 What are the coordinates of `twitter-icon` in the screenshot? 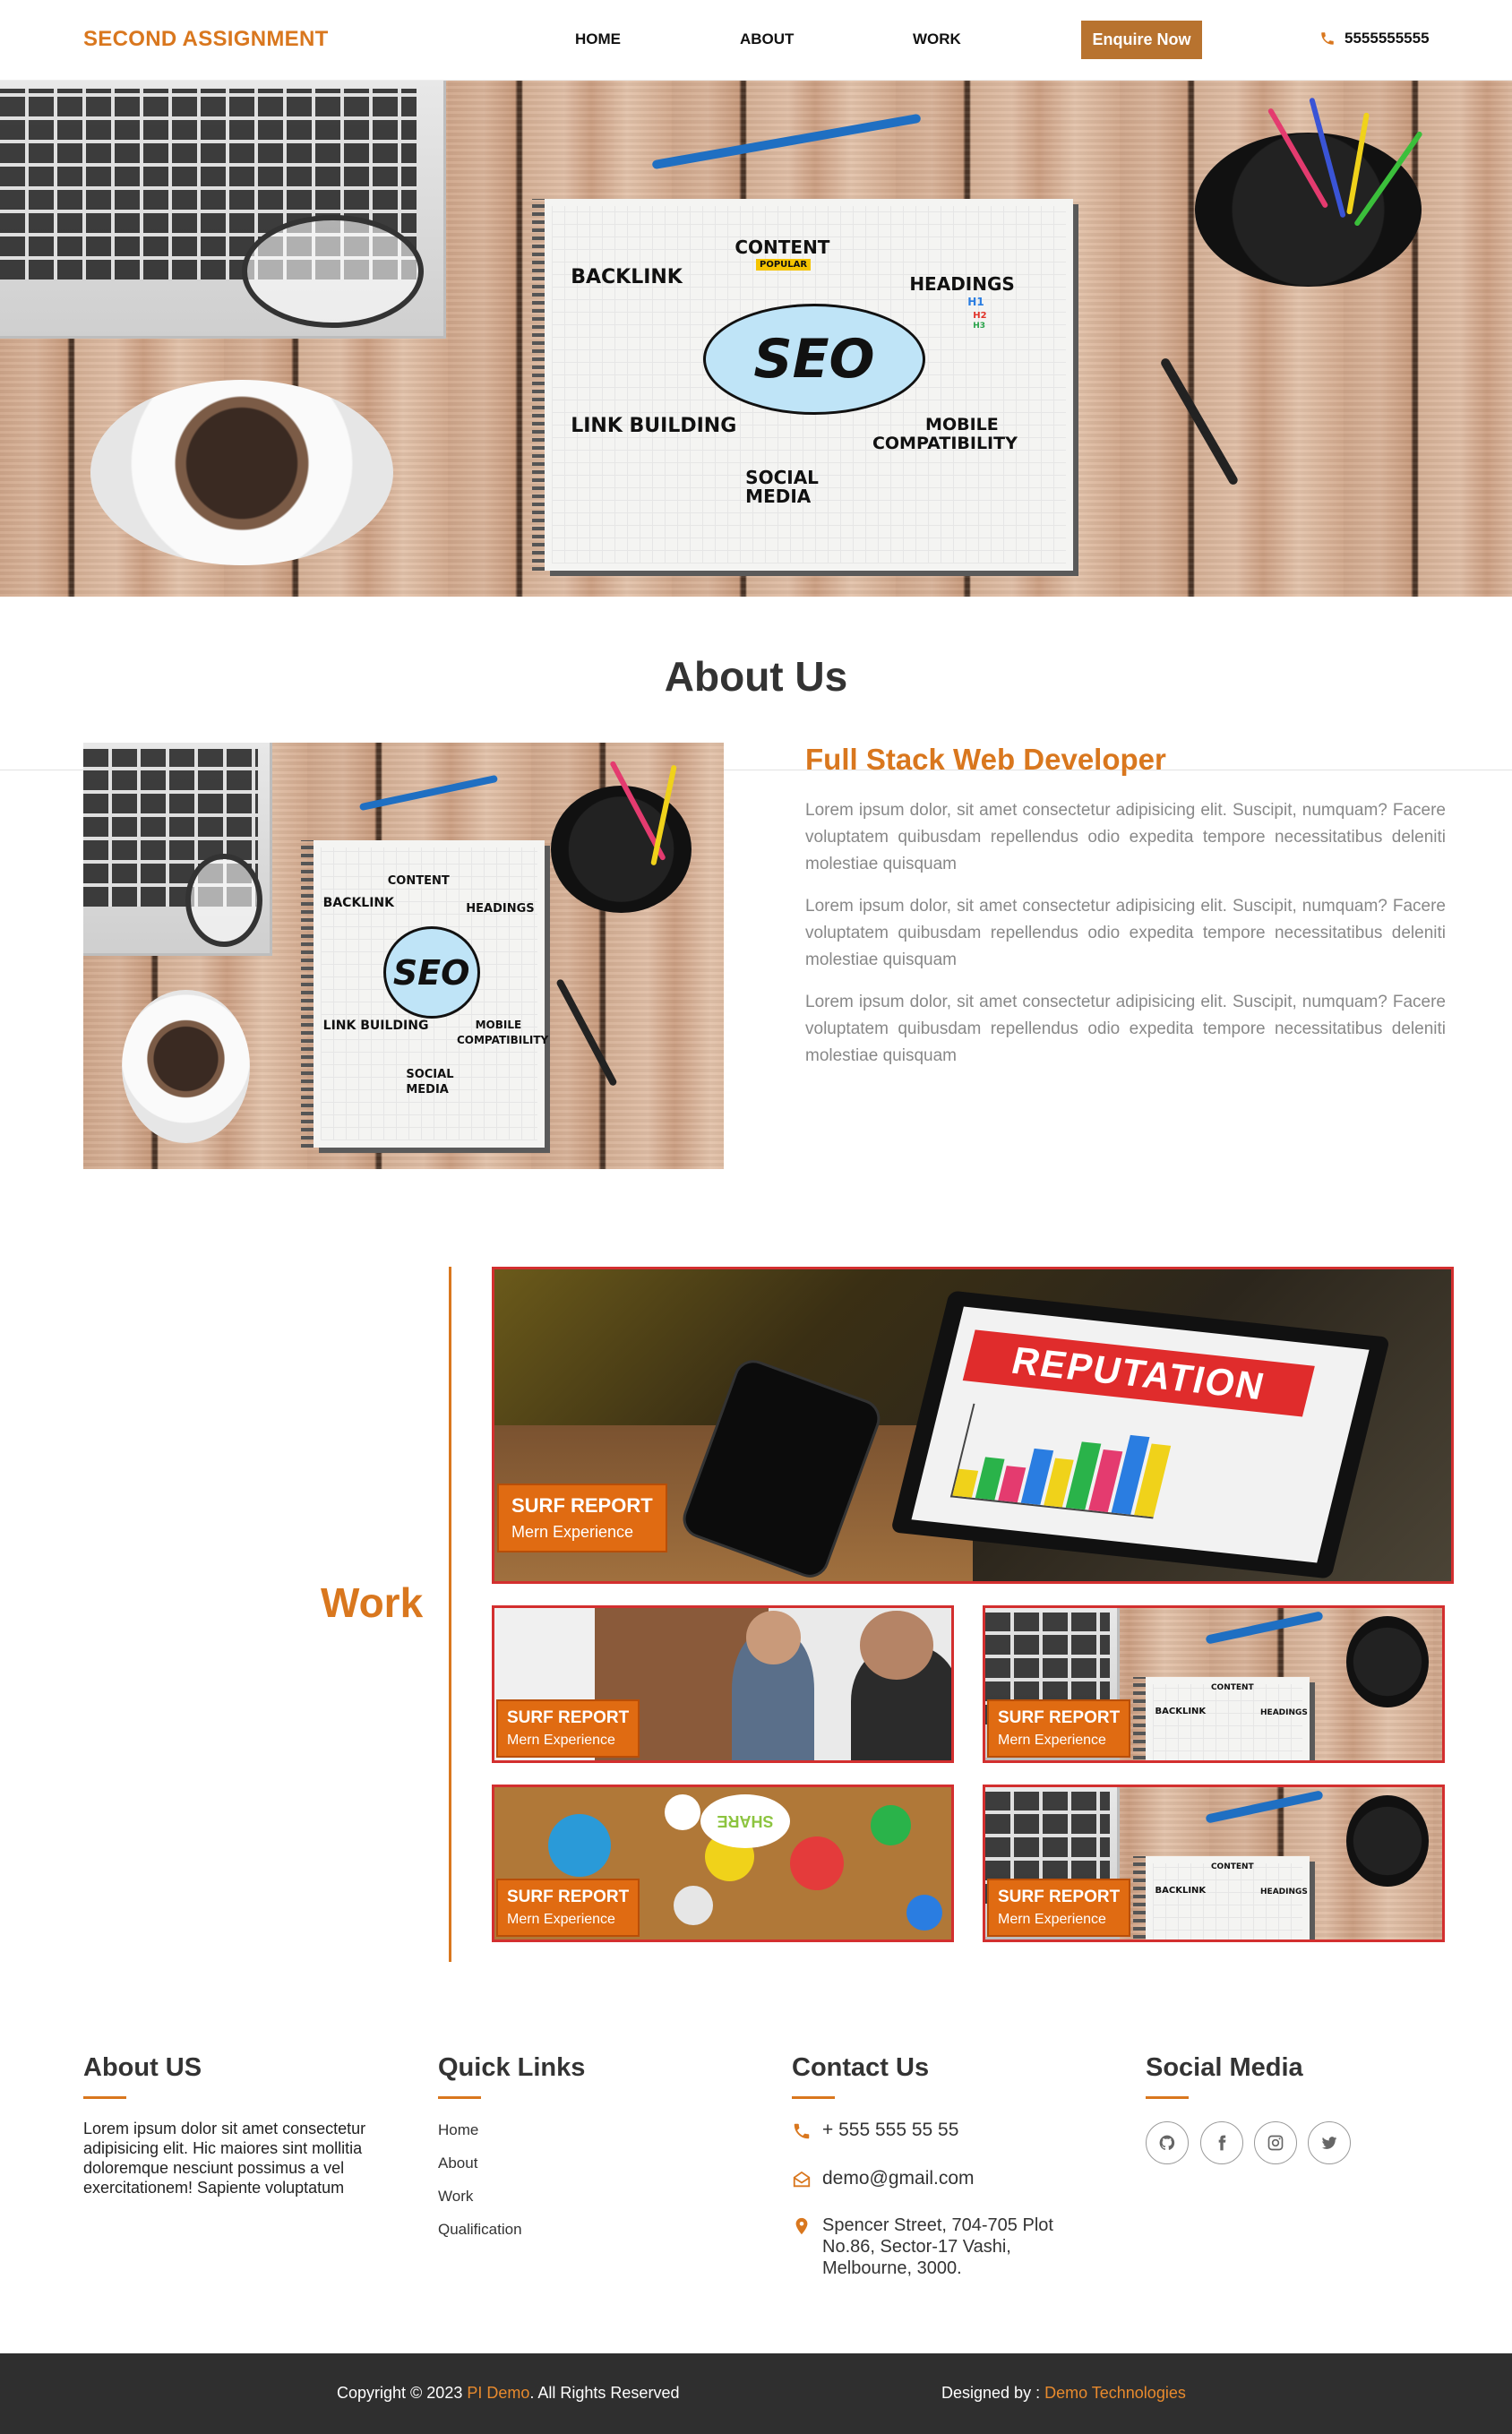 It's located at (1330, 2142).